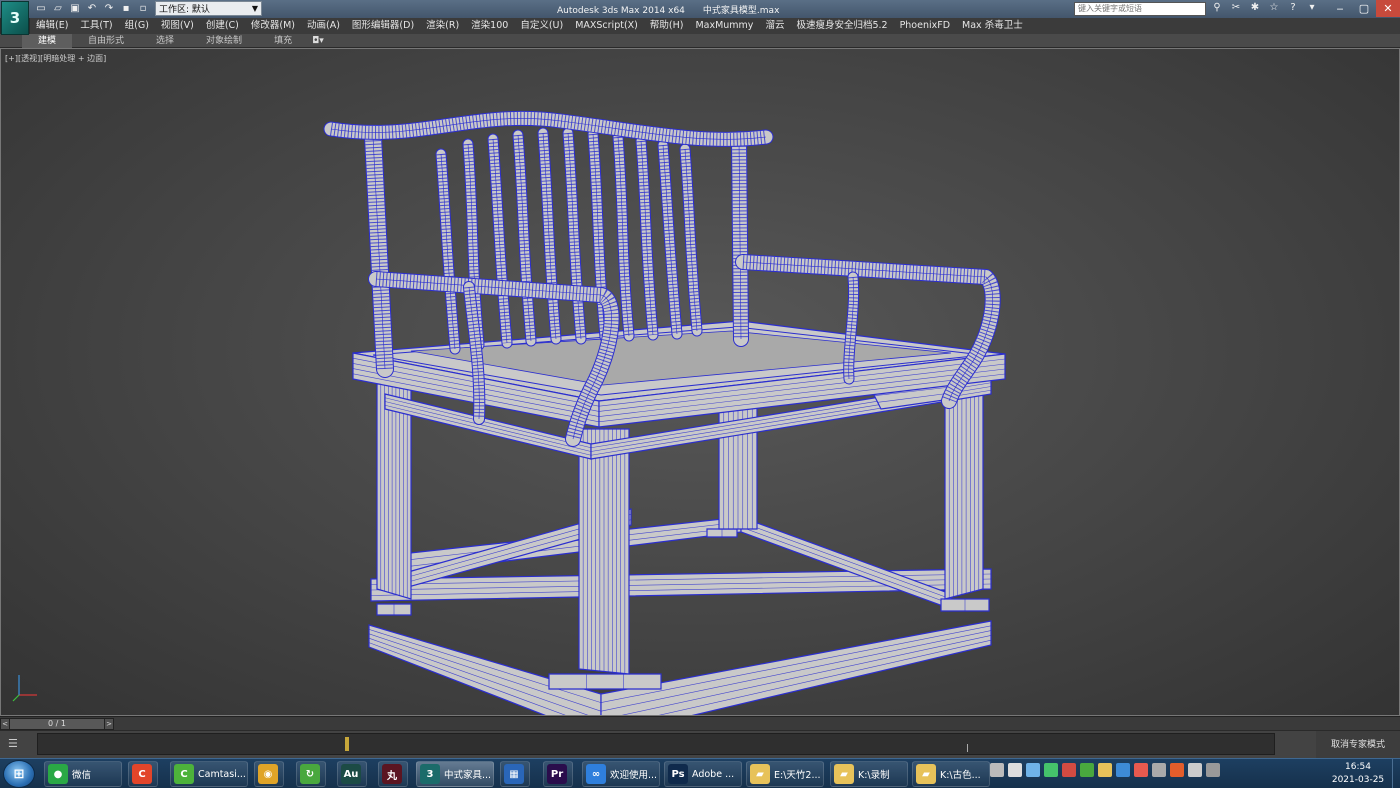 The height and width of the screenshot is (788, 1400). Describe the element at coordinates (1312, 8) in the screenshot. I see `help-dropdown-icon: ▾` at that location.